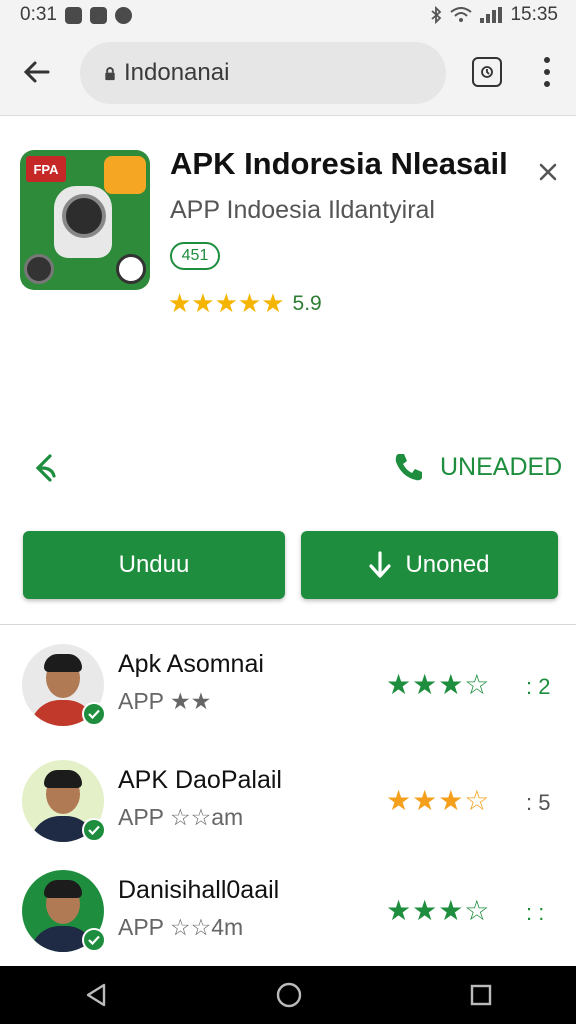 The width and height of the screenshot is (576, 1024). What do you see at coordinates (131, 269) in the screenshot?
I see `ball-right` at bounding box center [131, 269].